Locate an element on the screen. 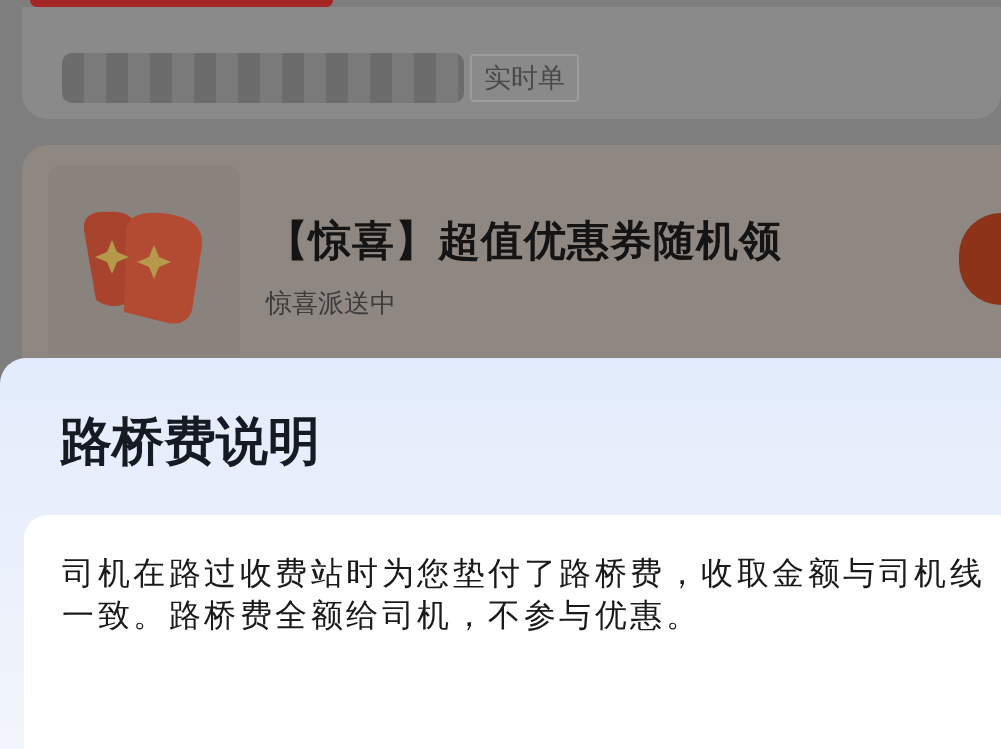  order-type-tag: 实时单 is located at coordinates (524, 78).